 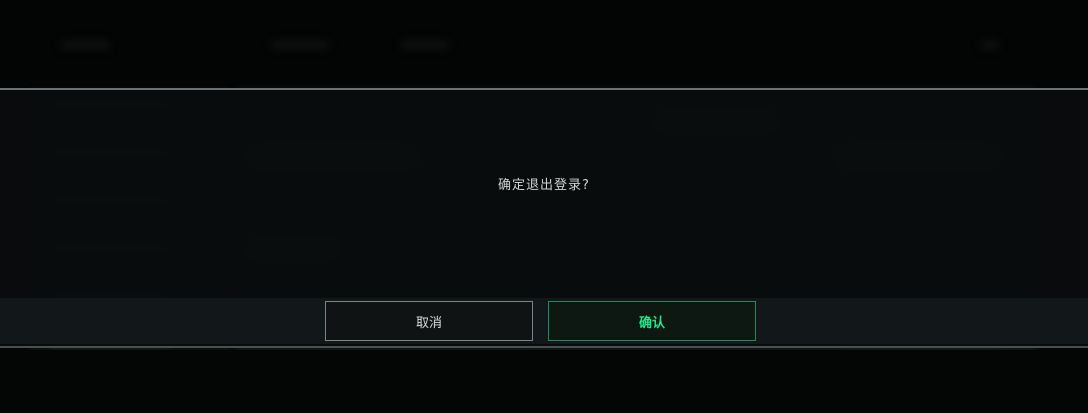 What do you see at coordinates (990, 45) in the screenshot?
I see `background-icon` at bounding box center [990, 45].